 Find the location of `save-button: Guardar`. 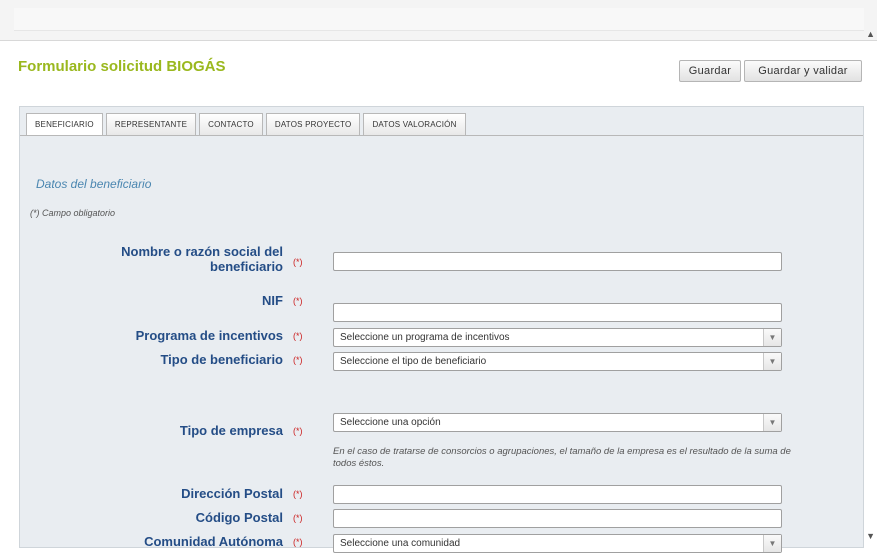

save-button: Guardar is located at coordinates (710, 71).